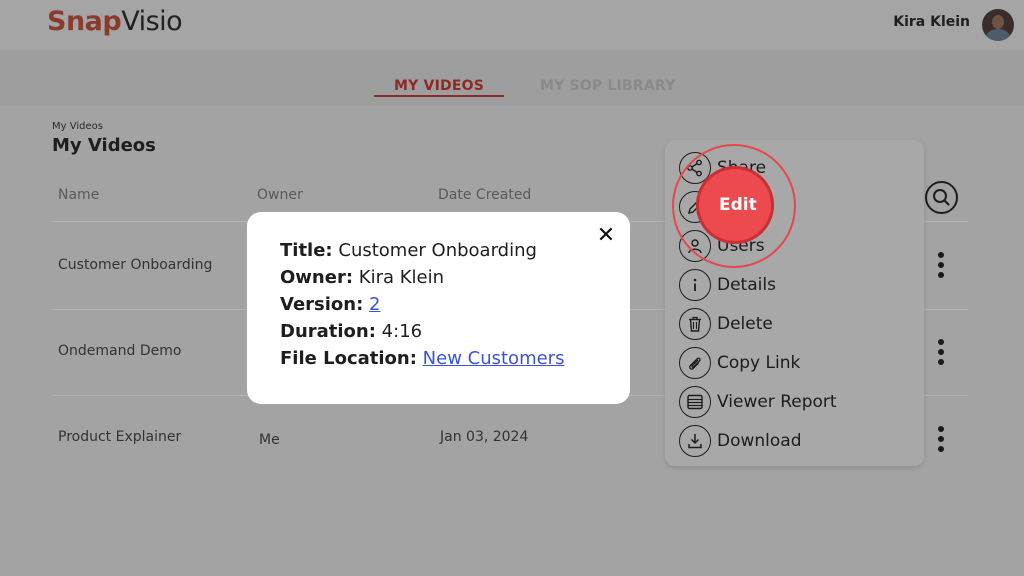 This screenshot has width=1024, height=576. I want to click on column-header-date-created: Date Created, so click(484, 195).